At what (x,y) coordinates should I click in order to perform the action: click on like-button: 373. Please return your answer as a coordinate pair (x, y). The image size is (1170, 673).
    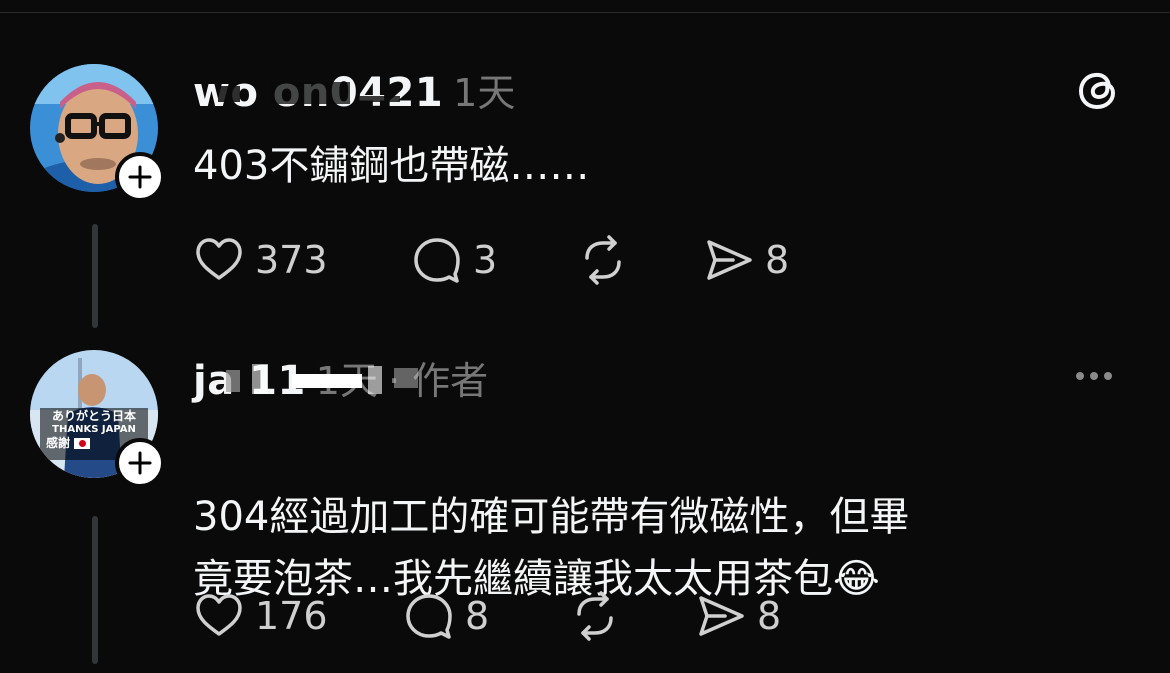
    Looking at the image, I should click on (260, 260).